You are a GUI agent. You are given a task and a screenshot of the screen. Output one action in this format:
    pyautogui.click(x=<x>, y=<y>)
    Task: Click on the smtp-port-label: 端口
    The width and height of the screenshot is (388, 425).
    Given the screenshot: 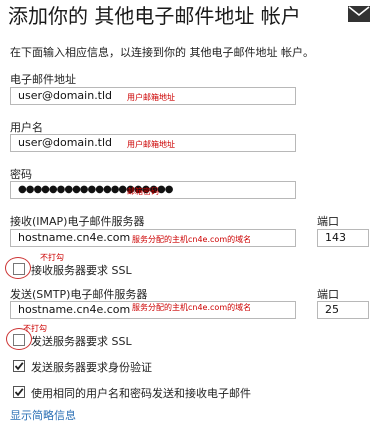 What is the action you would take?
    pyautogui.click(x=328, y=294)
    